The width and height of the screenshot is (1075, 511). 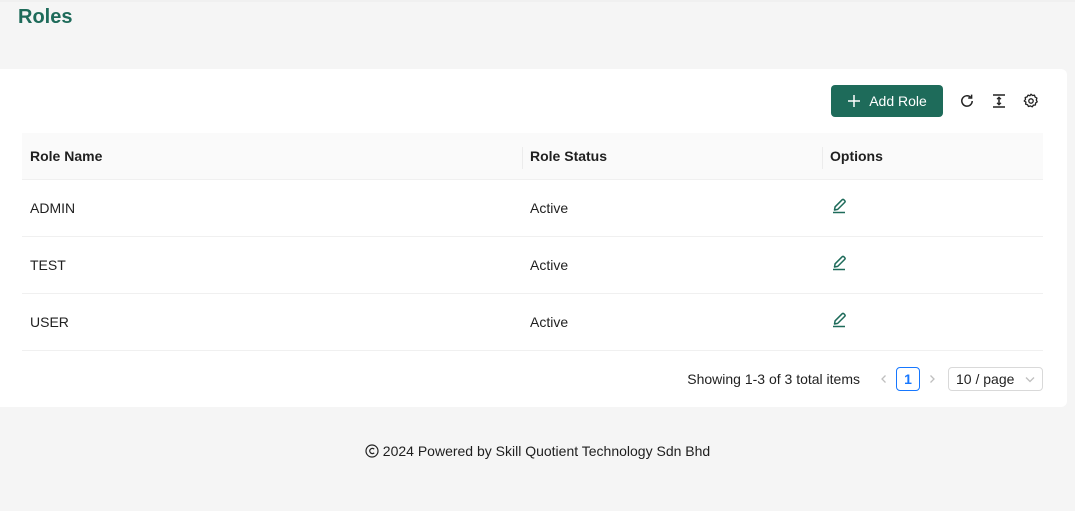 What do you see at coordinates (898, 101) in the screenshot?
I see `add-role-label: Add Role` at bounding box center [898, 101].